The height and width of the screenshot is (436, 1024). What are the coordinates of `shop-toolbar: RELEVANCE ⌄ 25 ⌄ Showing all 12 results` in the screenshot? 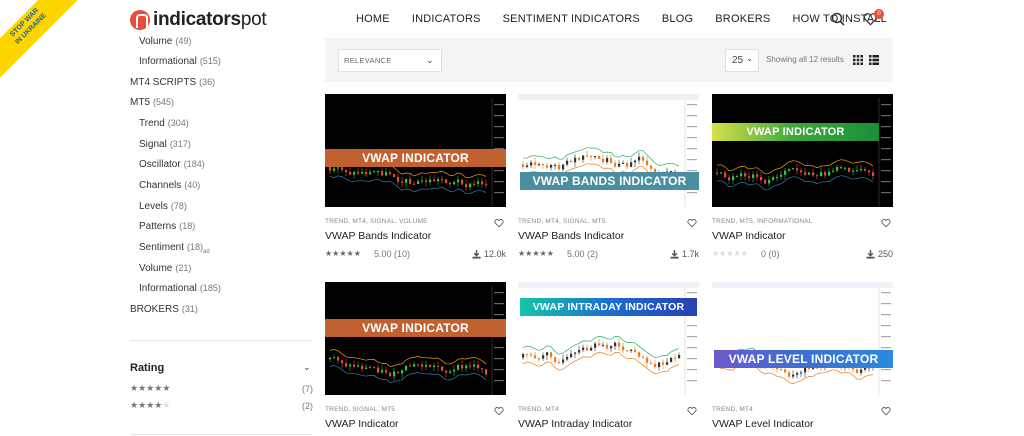 It's located at (609, 60).